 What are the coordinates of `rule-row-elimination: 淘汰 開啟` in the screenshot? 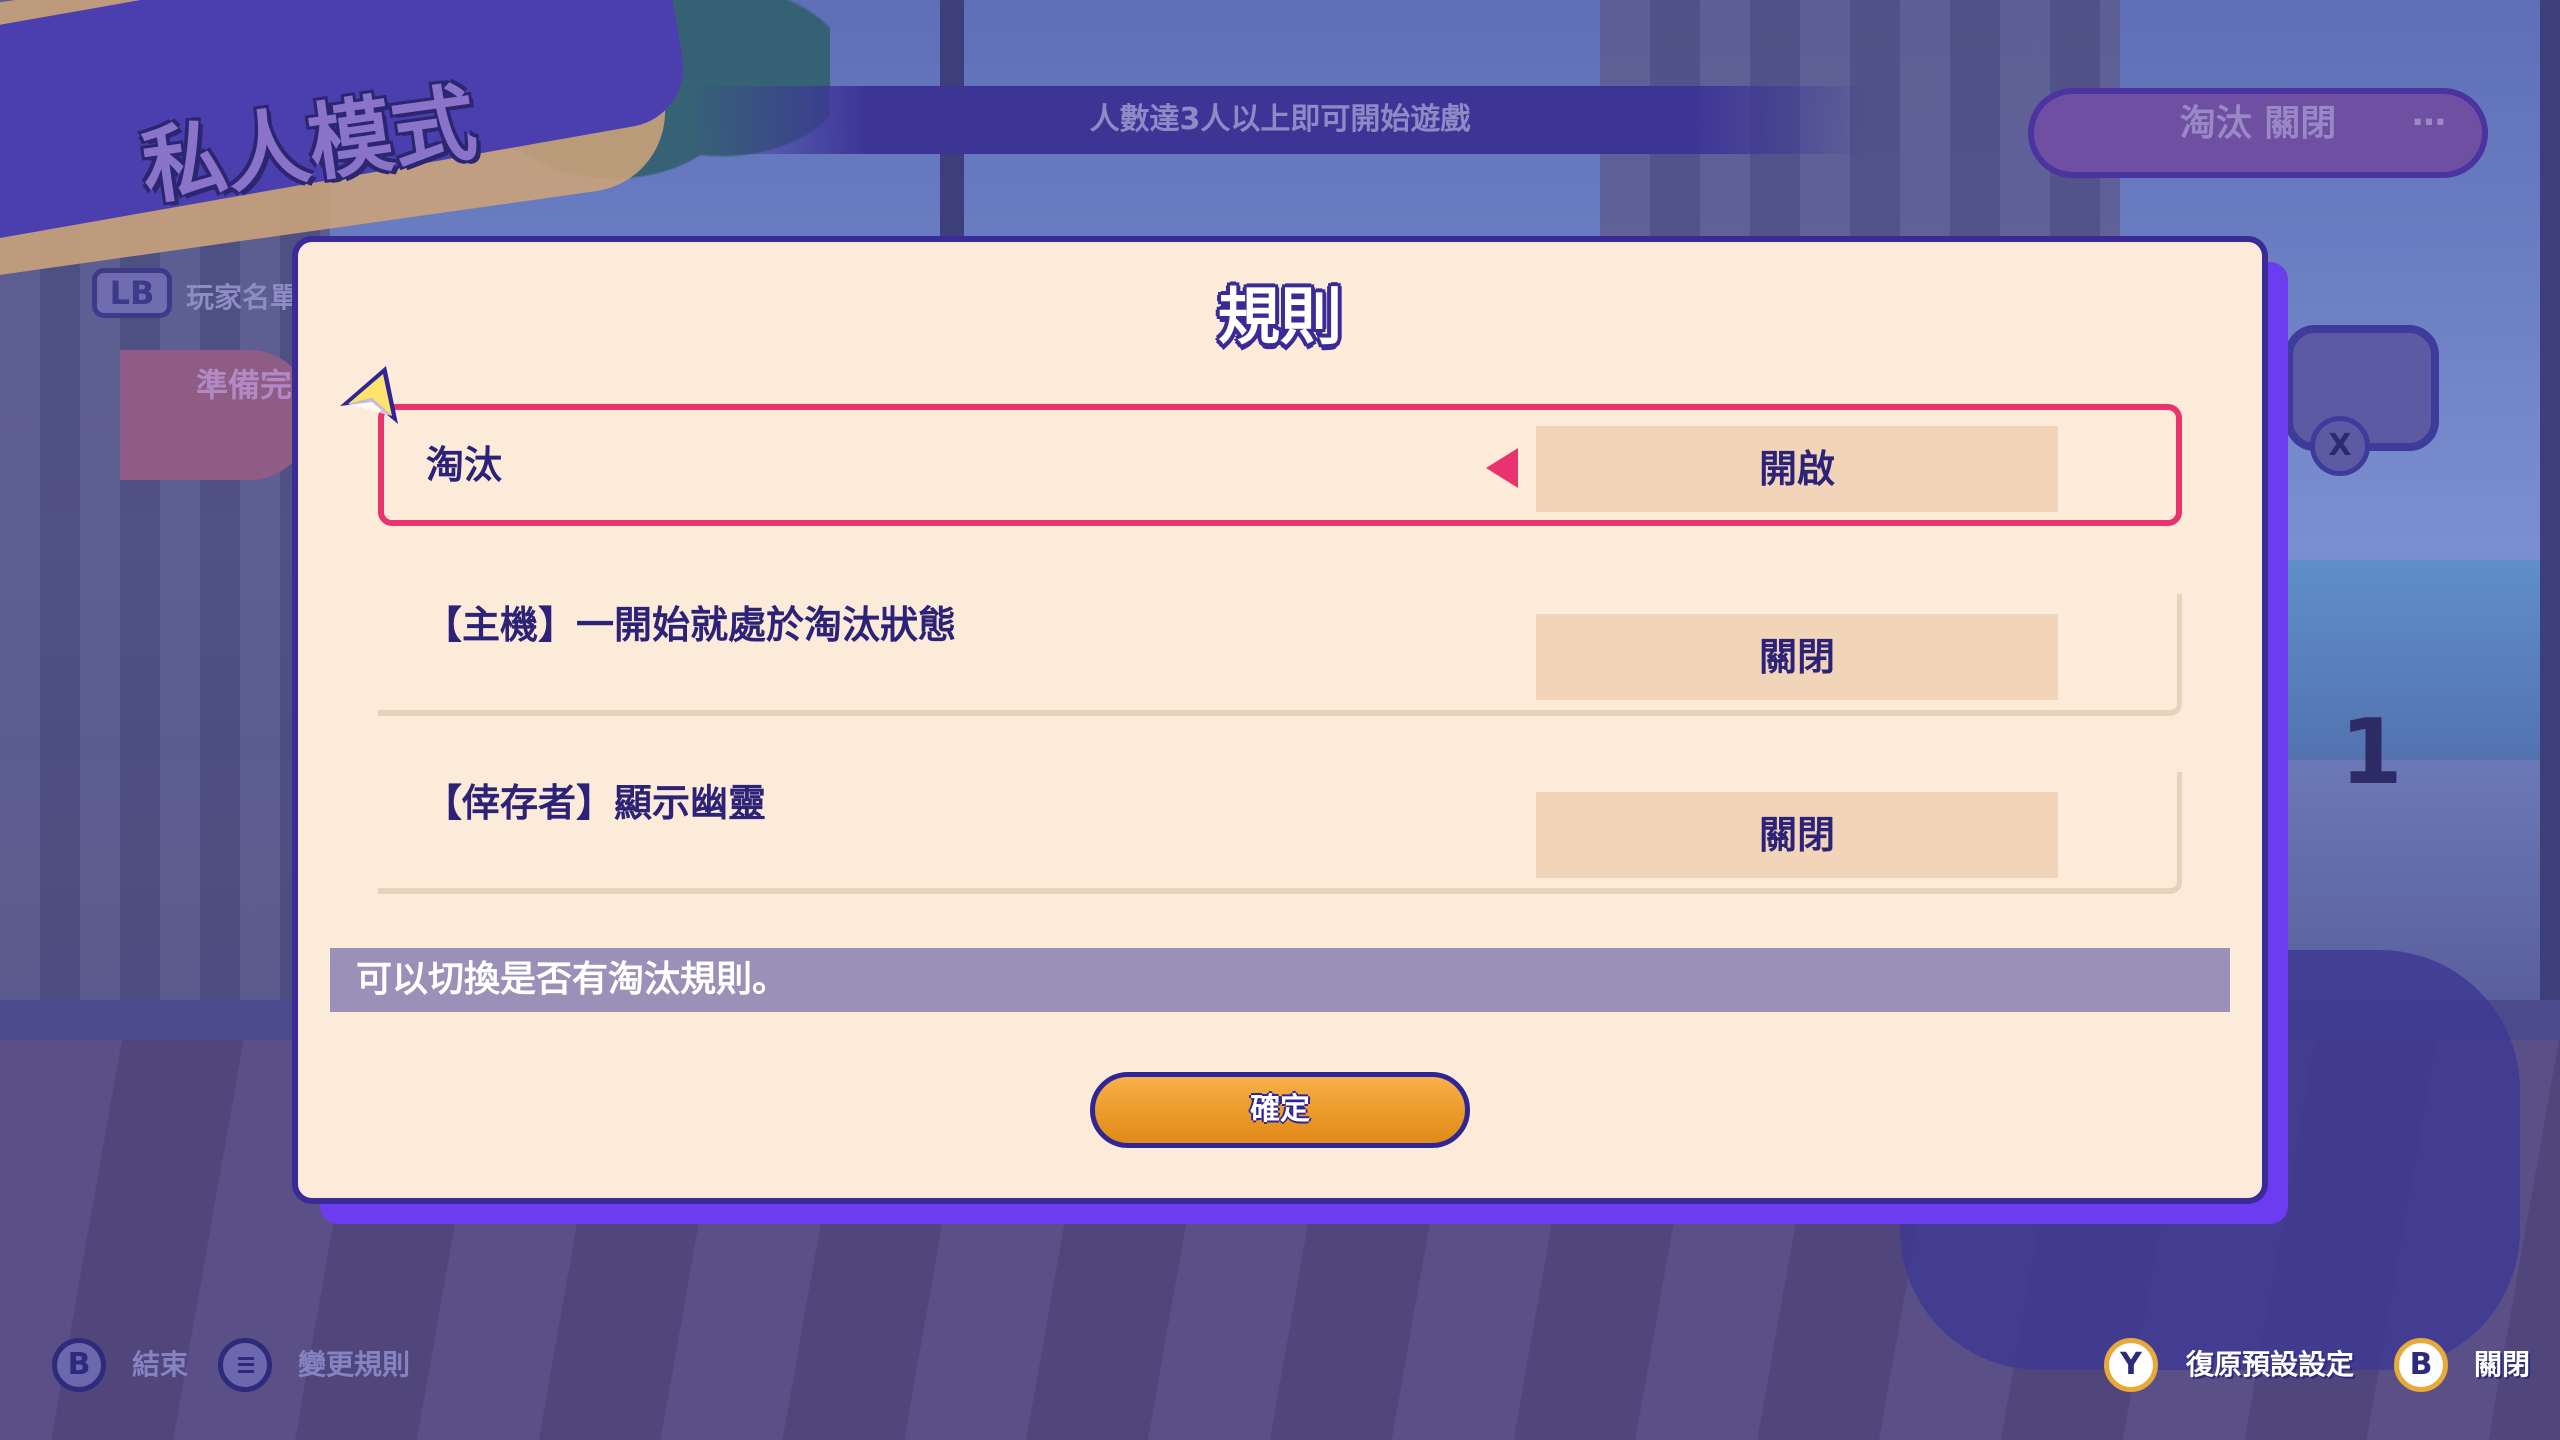 It's located at (1280, 465).